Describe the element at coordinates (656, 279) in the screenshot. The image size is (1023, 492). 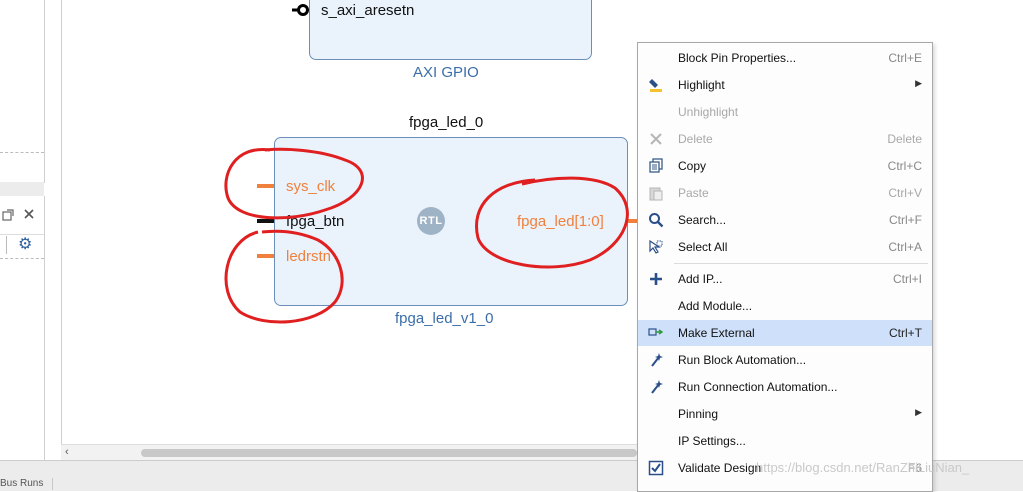
I see `add-icon` at that location.